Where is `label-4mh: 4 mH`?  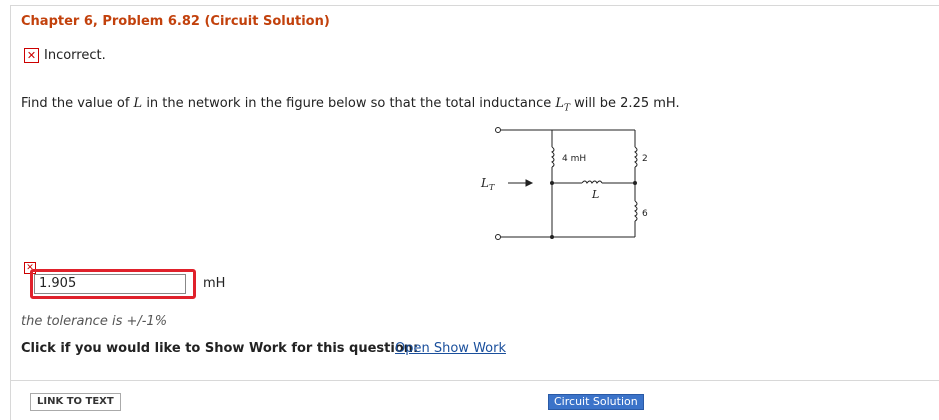 label-4mh: 4 mH is located at coordinates (574, 159).